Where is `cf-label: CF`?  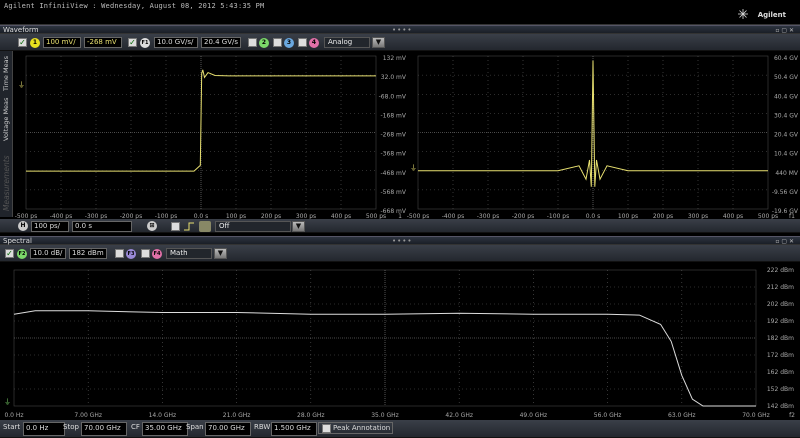
cf-label: CF is located at coordinates (135, 427).